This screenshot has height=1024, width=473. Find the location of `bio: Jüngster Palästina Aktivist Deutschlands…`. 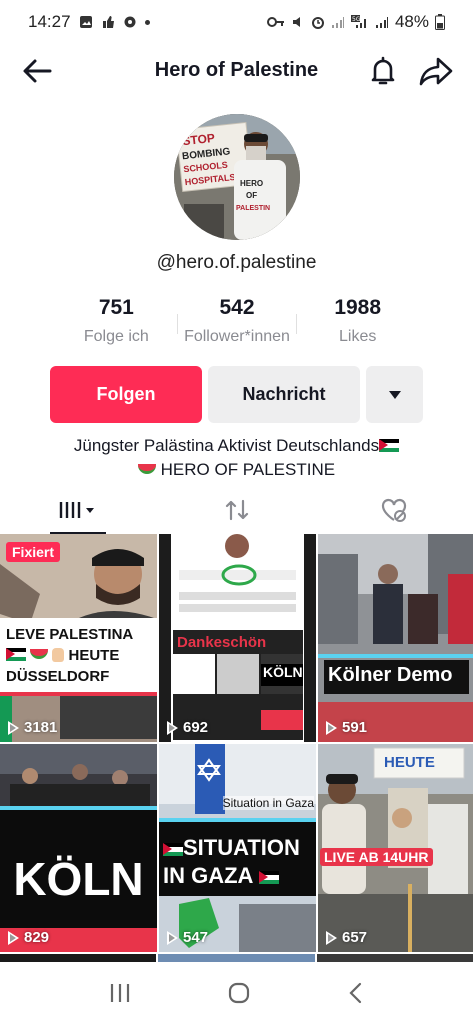

bio: Jüngster Palästina Aktivist Deutschlands… is located at coordinates (236, 458).